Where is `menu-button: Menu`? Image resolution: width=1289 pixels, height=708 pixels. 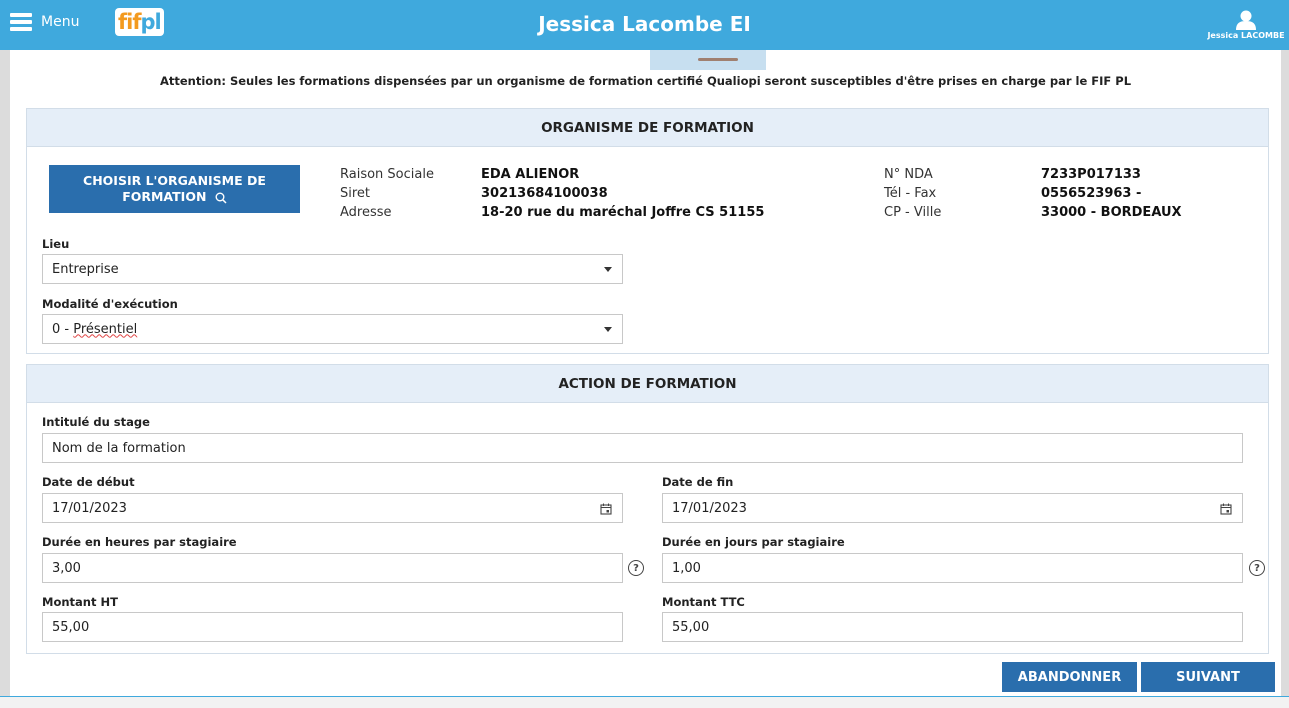 menu-button: Menu is located at coordinates (44, 22).